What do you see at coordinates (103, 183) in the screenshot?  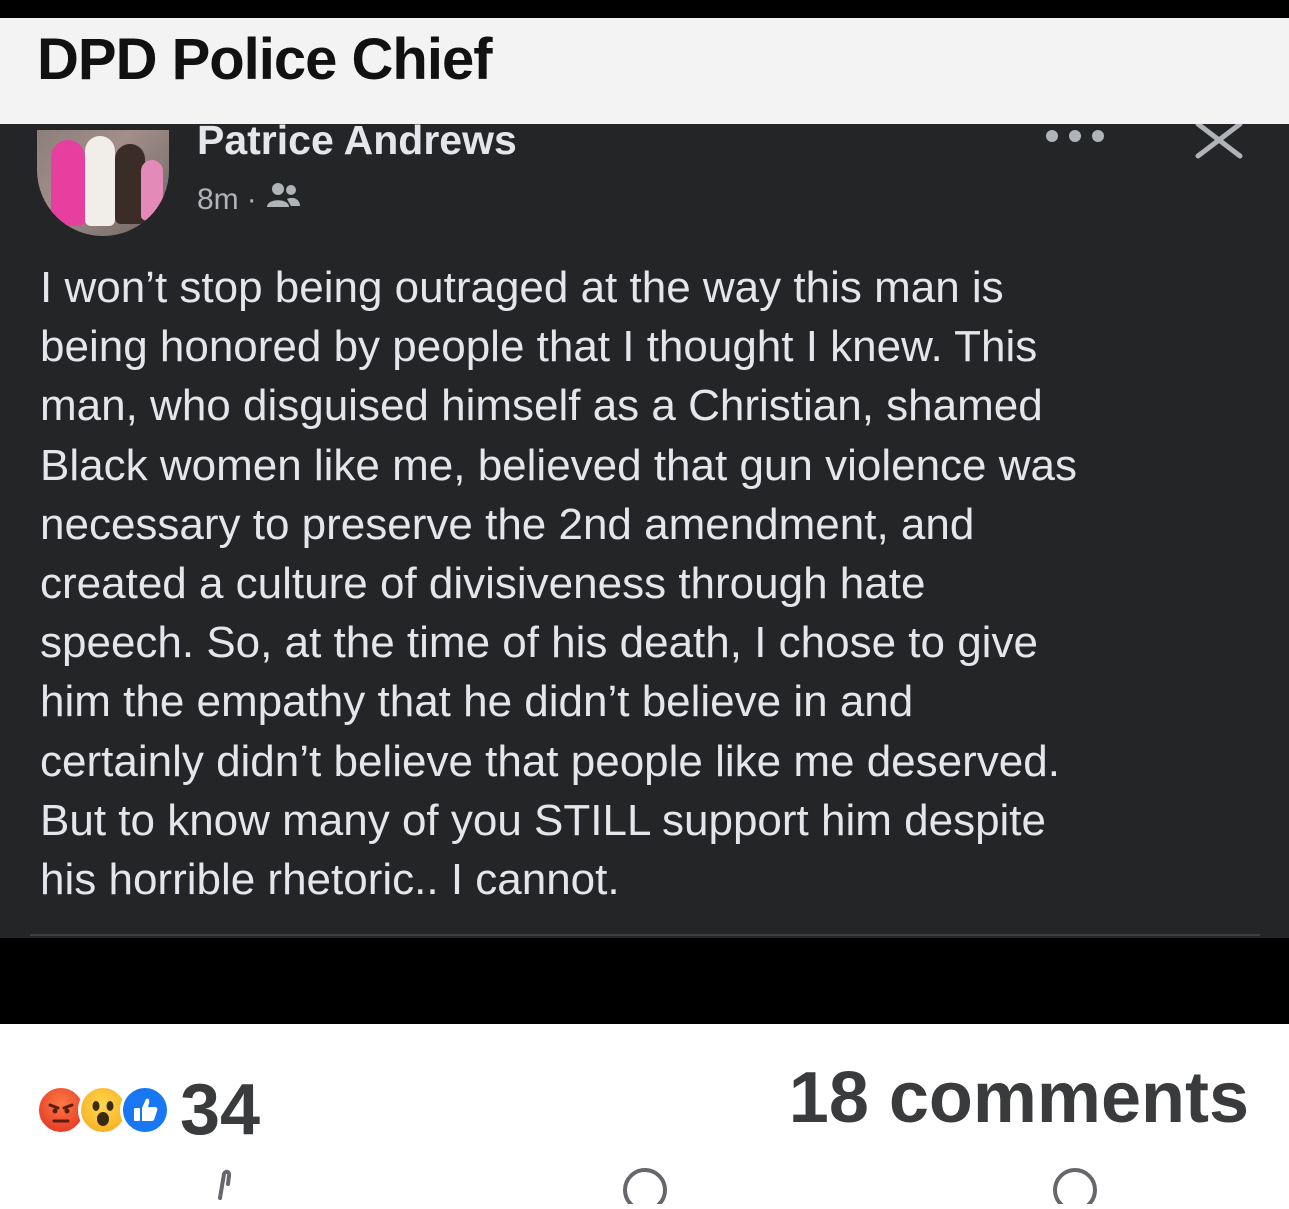 I see `author-avatar` at bounding box center [103, 183].